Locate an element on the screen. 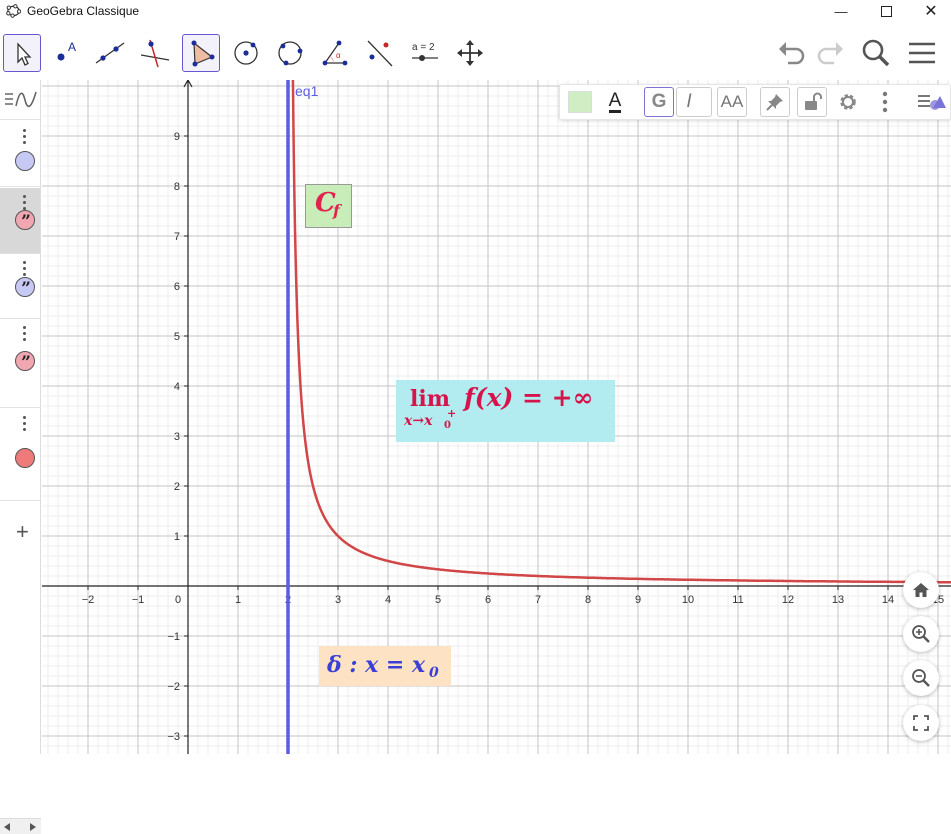 This screenshot has height=834, width=951. standard-view-button is located at coordinates (921, 590).